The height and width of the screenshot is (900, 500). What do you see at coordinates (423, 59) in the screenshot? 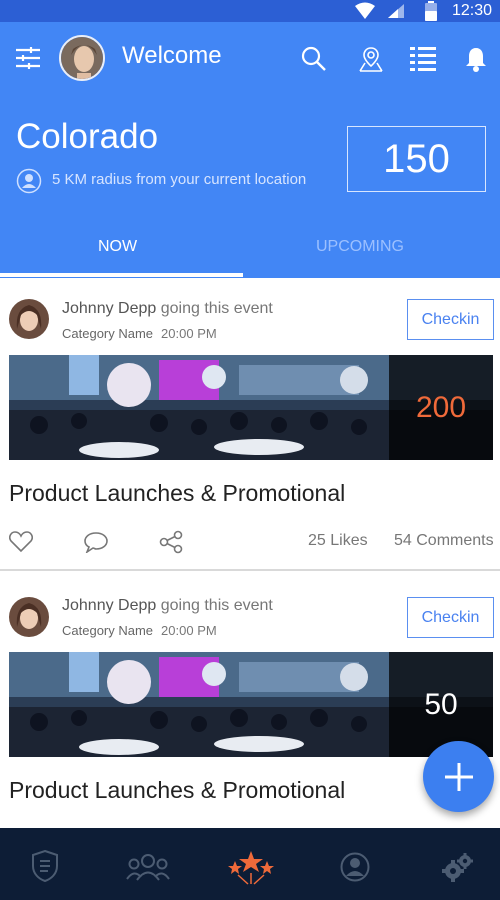
I see `list-icon` at bounding box center [423, 59].